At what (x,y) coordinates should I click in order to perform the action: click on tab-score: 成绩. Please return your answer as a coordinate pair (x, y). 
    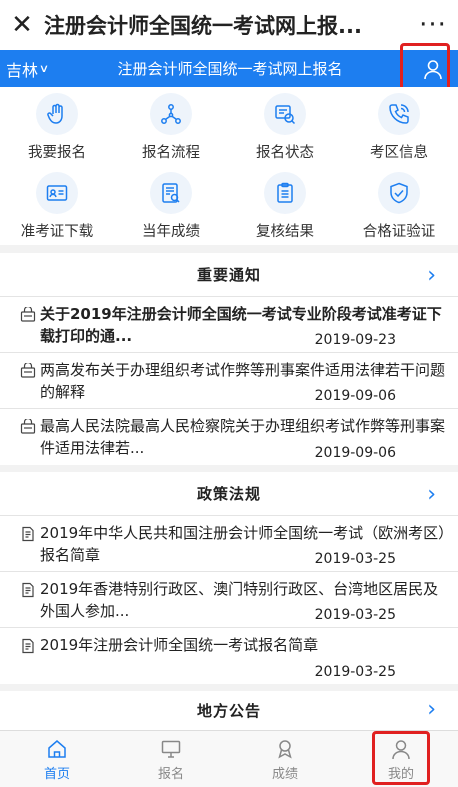
    Looking at the image, I should click on (285, 759).